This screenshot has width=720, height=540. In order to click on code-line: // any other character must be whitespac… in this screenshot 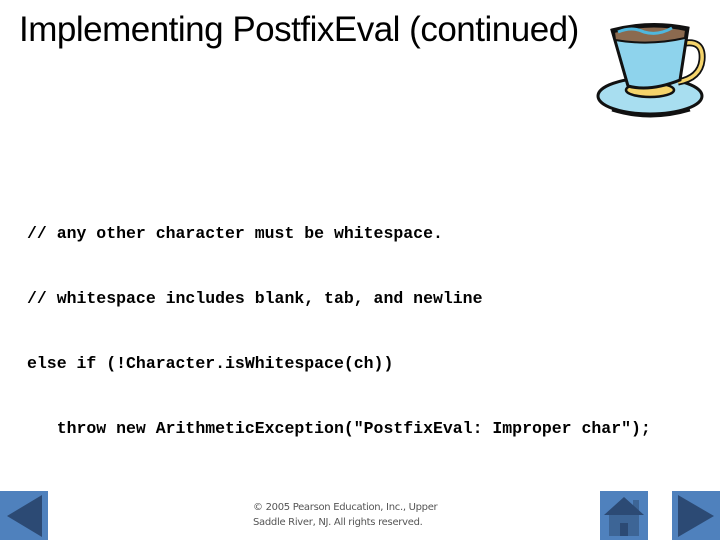, I will do `click(235, 234)`.